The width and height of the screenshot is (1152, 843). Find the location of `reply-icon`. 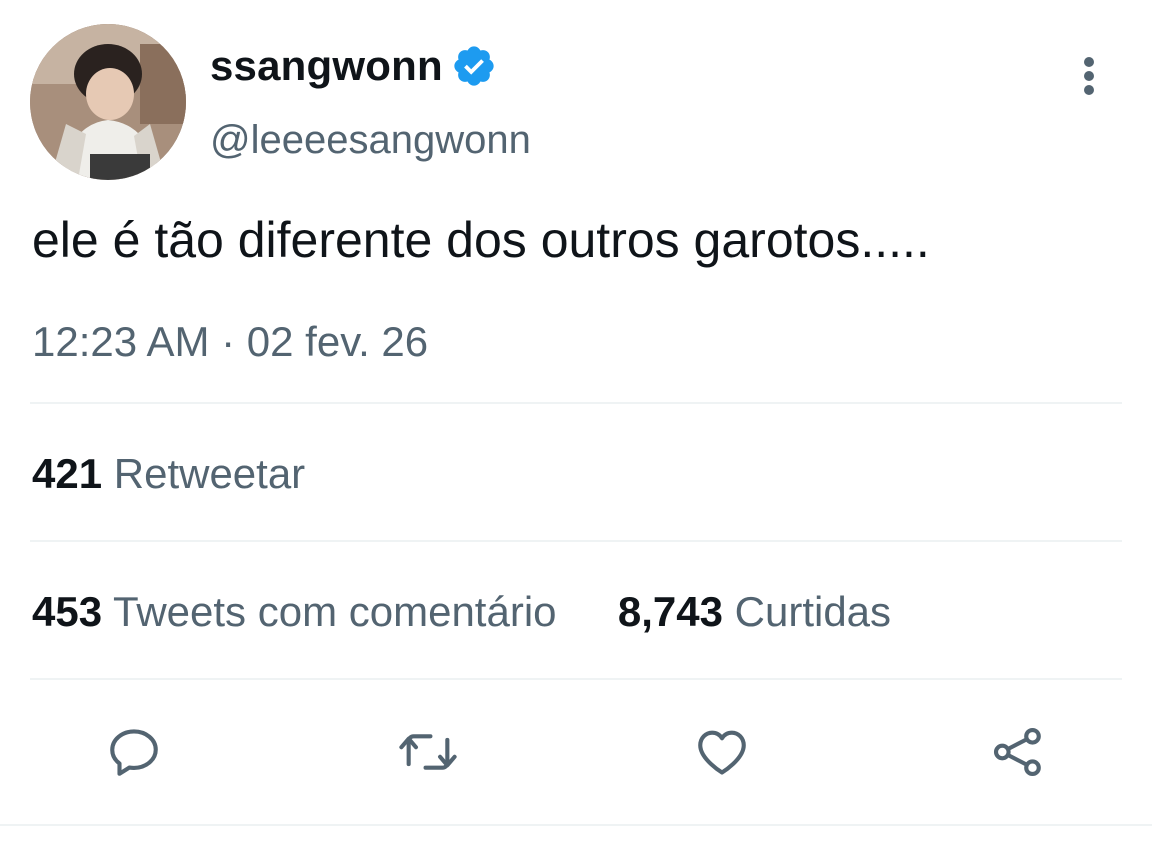

reply-icon is located at coordinates (134, 752).